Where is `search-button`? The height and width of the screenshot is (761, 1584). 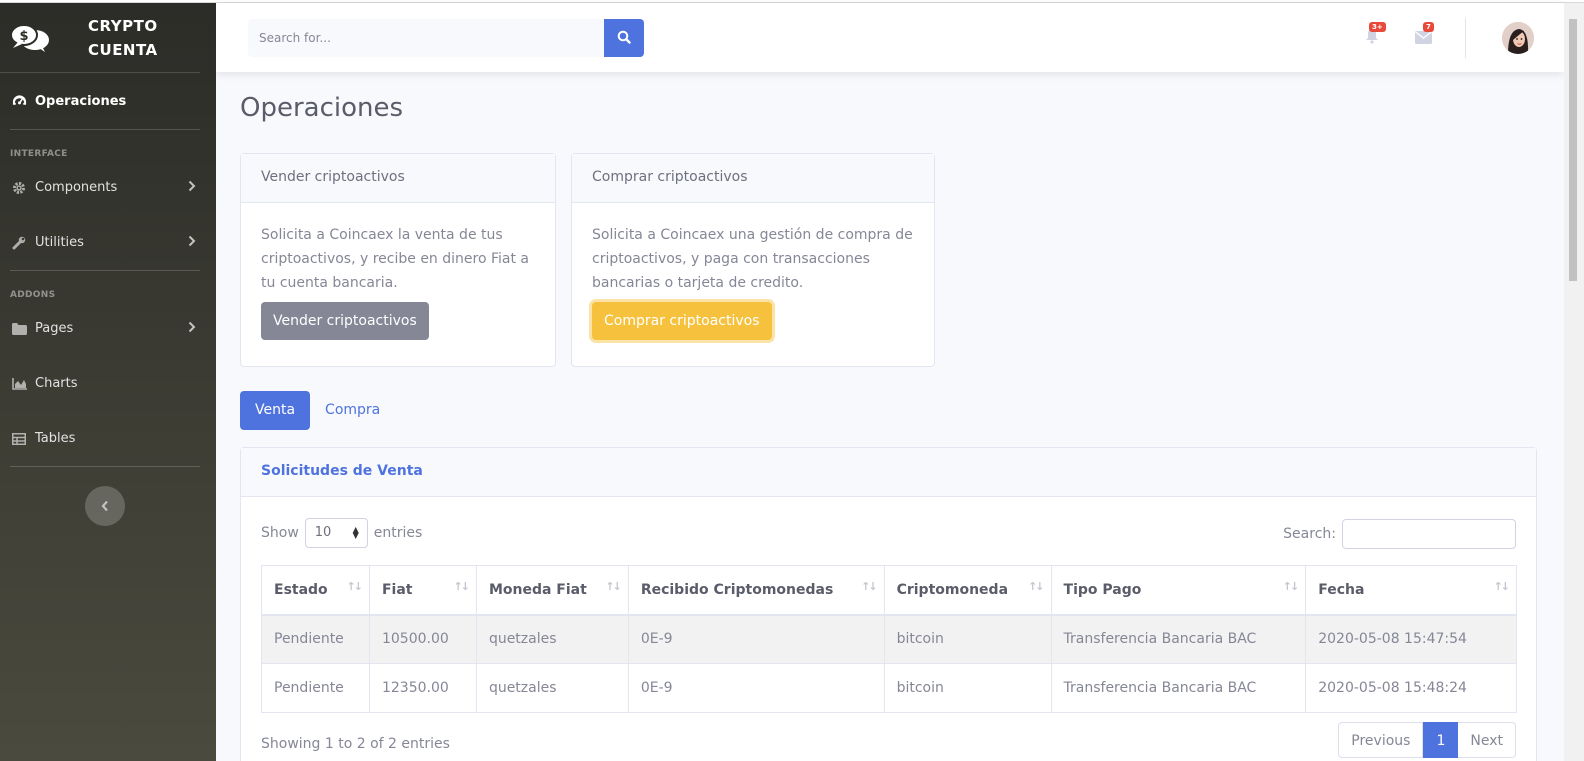
search-button is located at coordinates (624, 38).